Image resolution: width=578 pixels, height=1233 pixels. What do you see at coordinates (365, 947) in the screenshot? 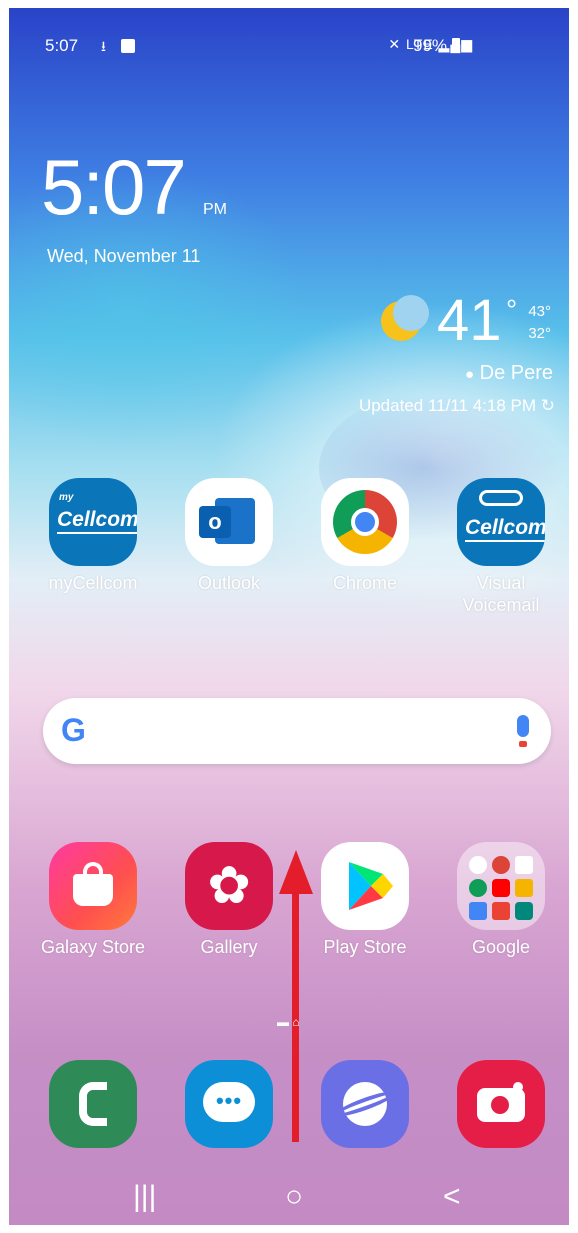
I see `app-label: Play Store` at bounding box center [365, 947].